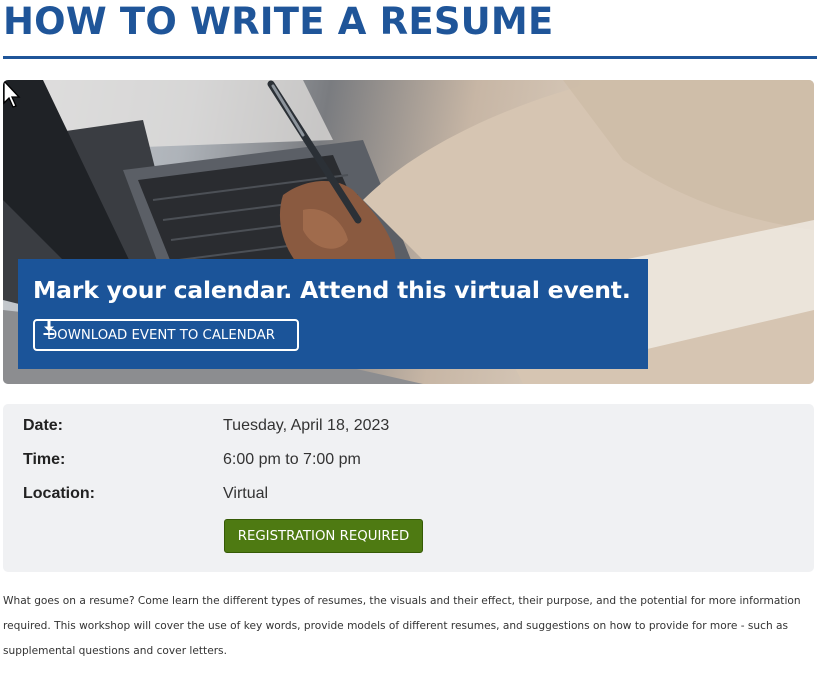 This screenshot has height=678, width=817. Describe the element at coordinates (278, 21) in the screenshot. I see `page-title: HOW TO WRITE A RESUME` at that location.